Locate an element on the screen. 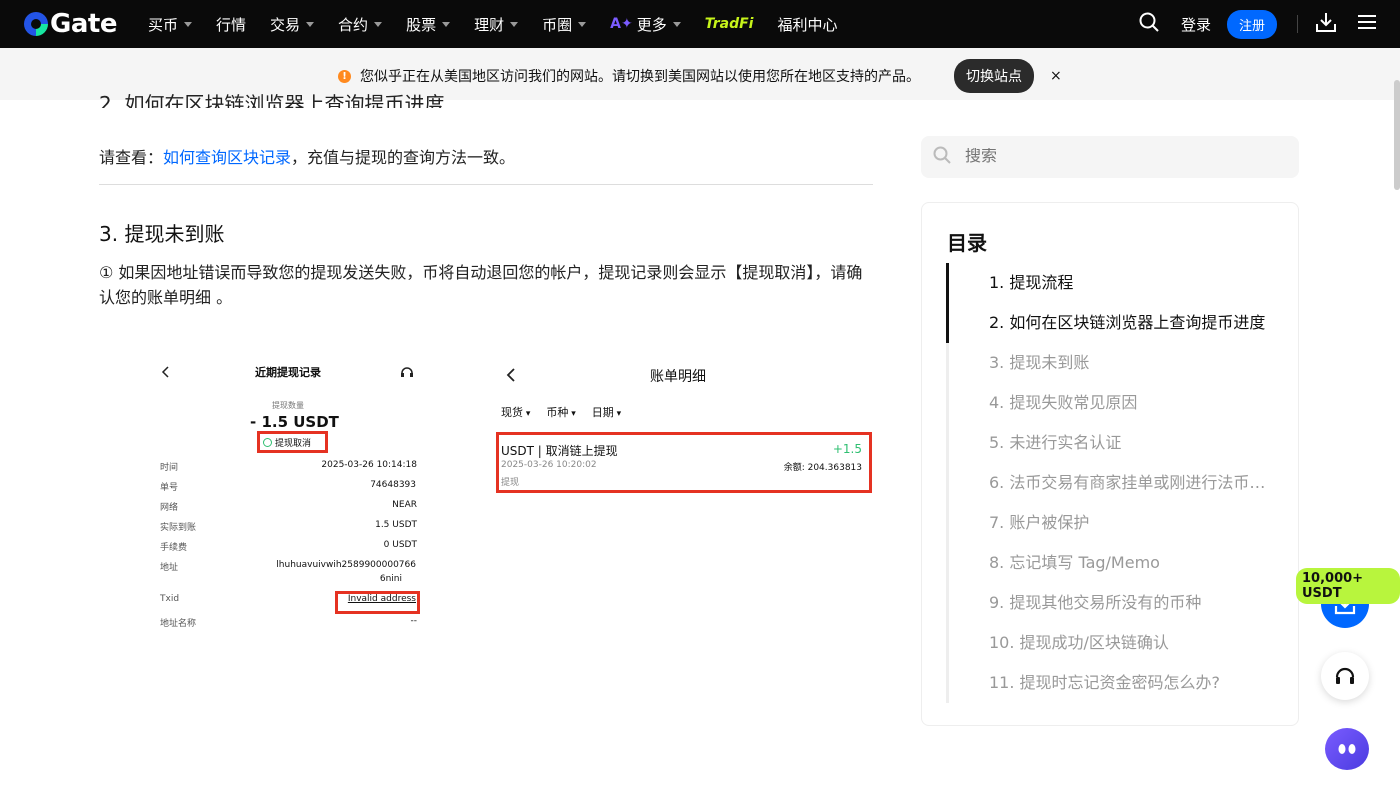  toc-item: 8. 忘记填写 Tag/Memo is located at coordinates (1129, 563).